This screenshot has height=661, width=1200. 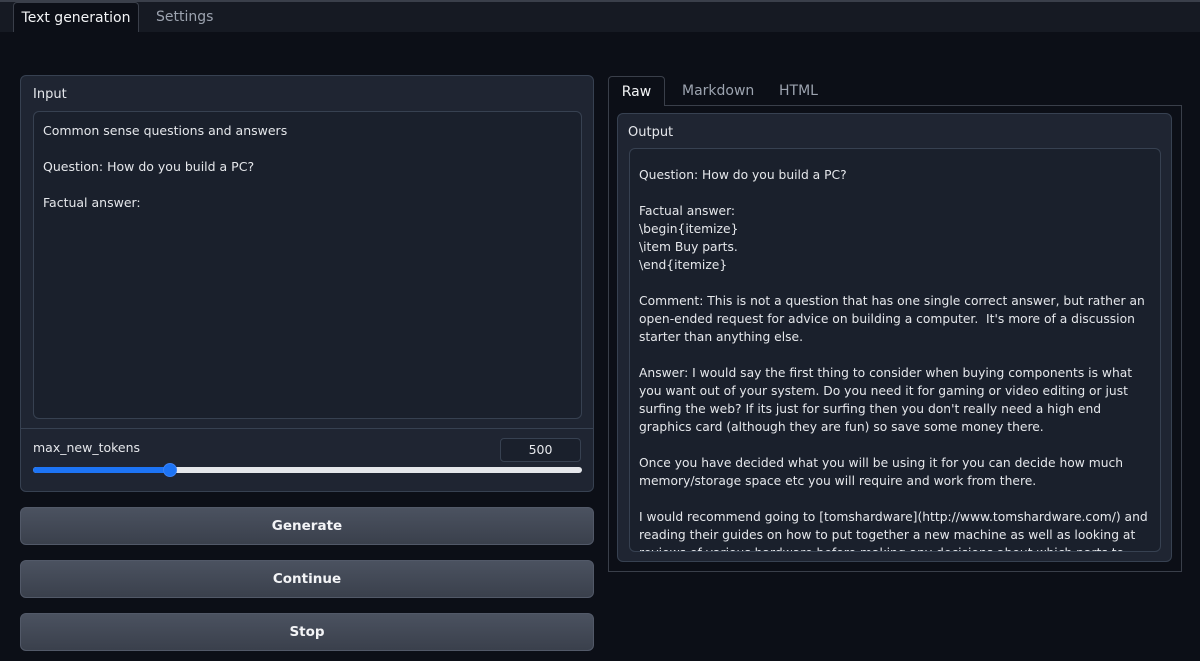 What do you see at coordinates (102, 470) in the screenshot?
I see `slider-fill` at bounding box center [102, 470].